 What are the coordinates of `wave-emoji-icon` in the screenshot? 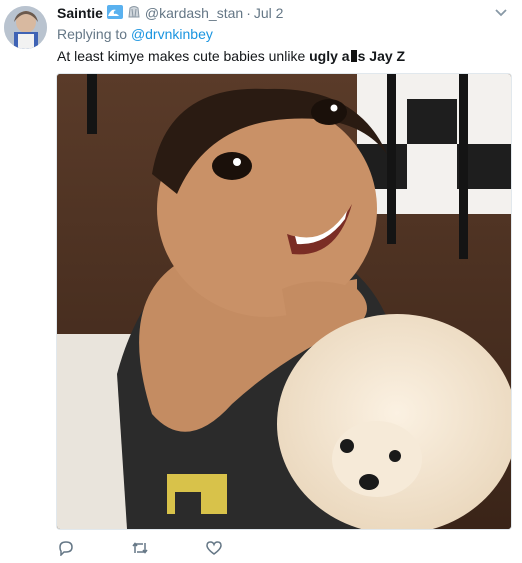 It's located at (114, 13).